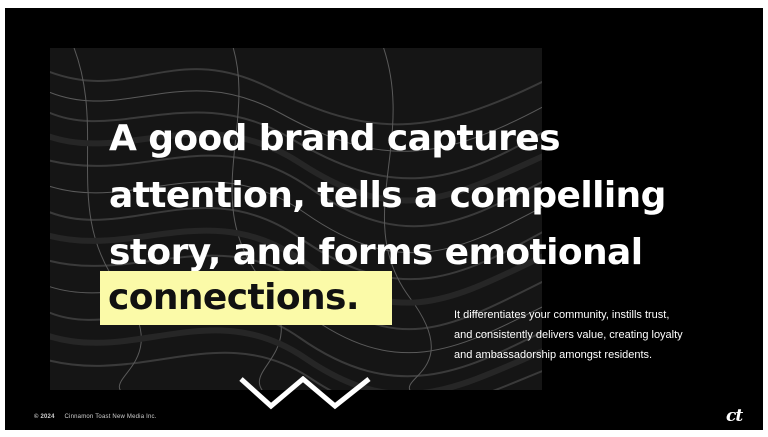 Image resolution: width=768 pixels, height=437 pixels. I want to click on highlight-word: connections., so click(234, 297).